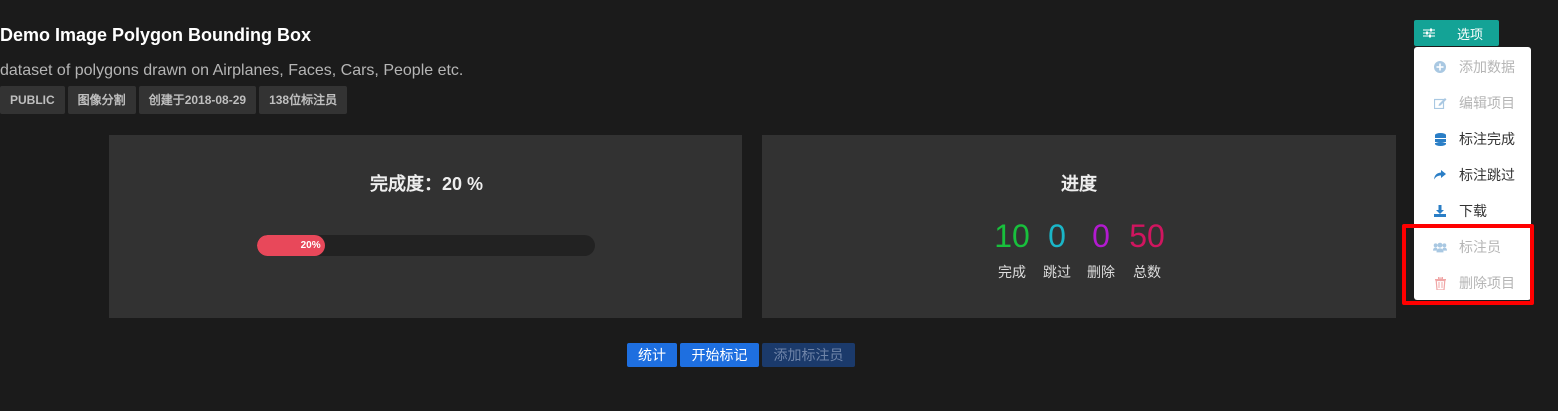 The width and height of the screenshot is (1558, 411). Describe the element at coordinates (1440, 67) in the screenshot. I see `plus-circle-icon` at that location.